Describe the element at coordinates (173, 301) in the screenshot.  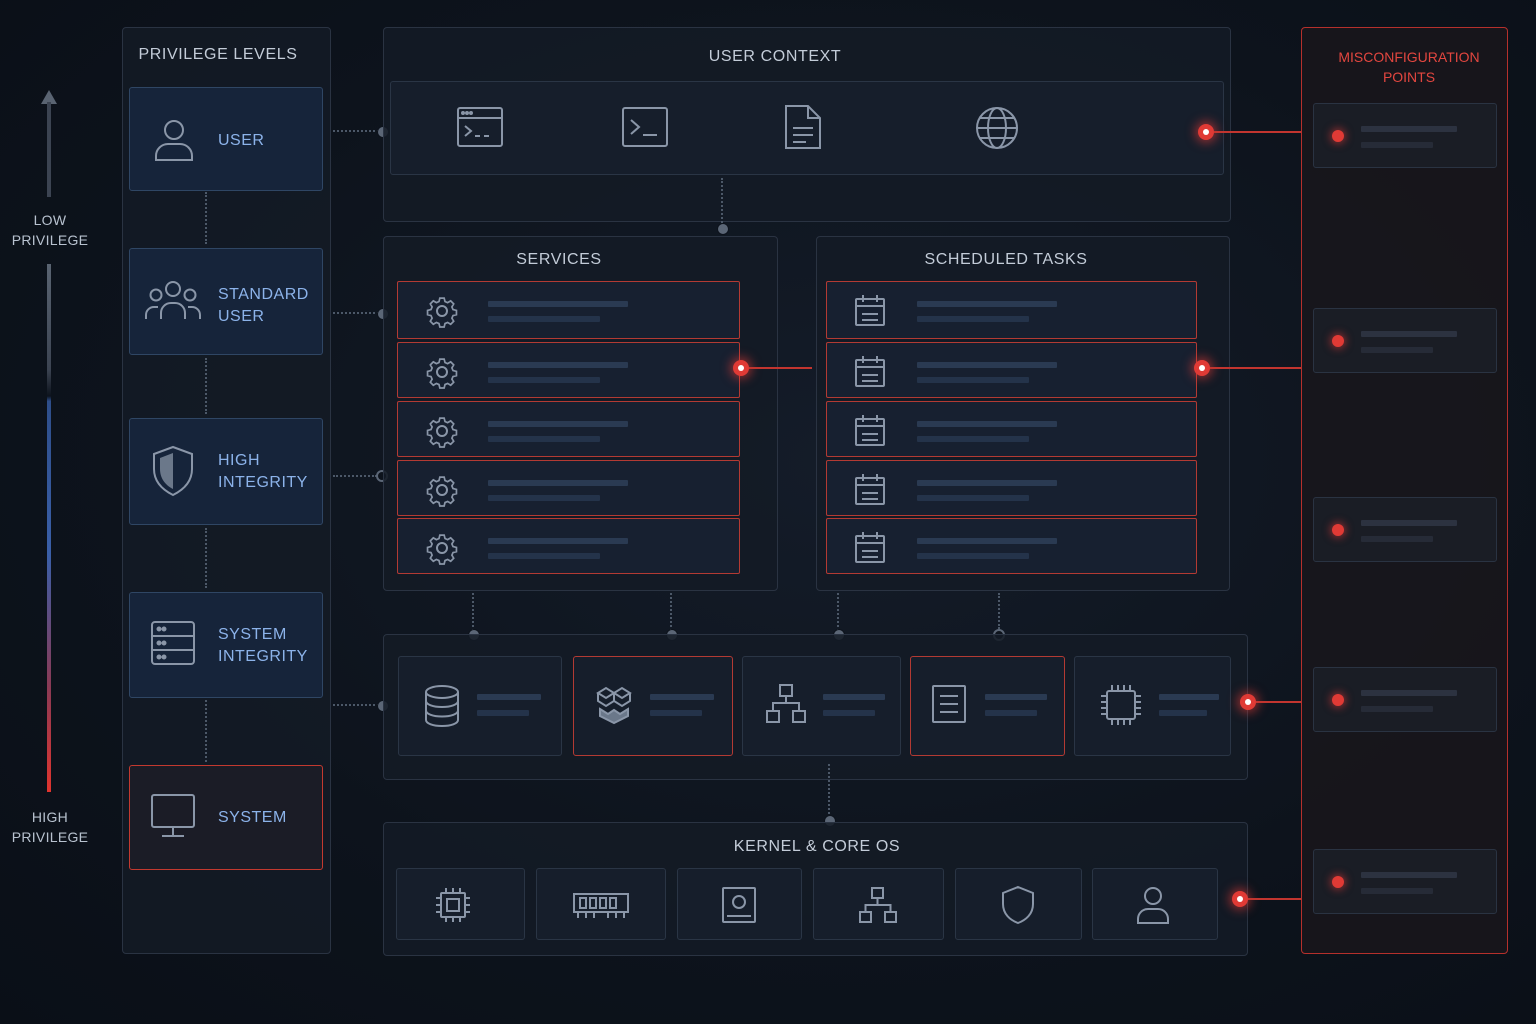
I see `users-group-icon` at that location.